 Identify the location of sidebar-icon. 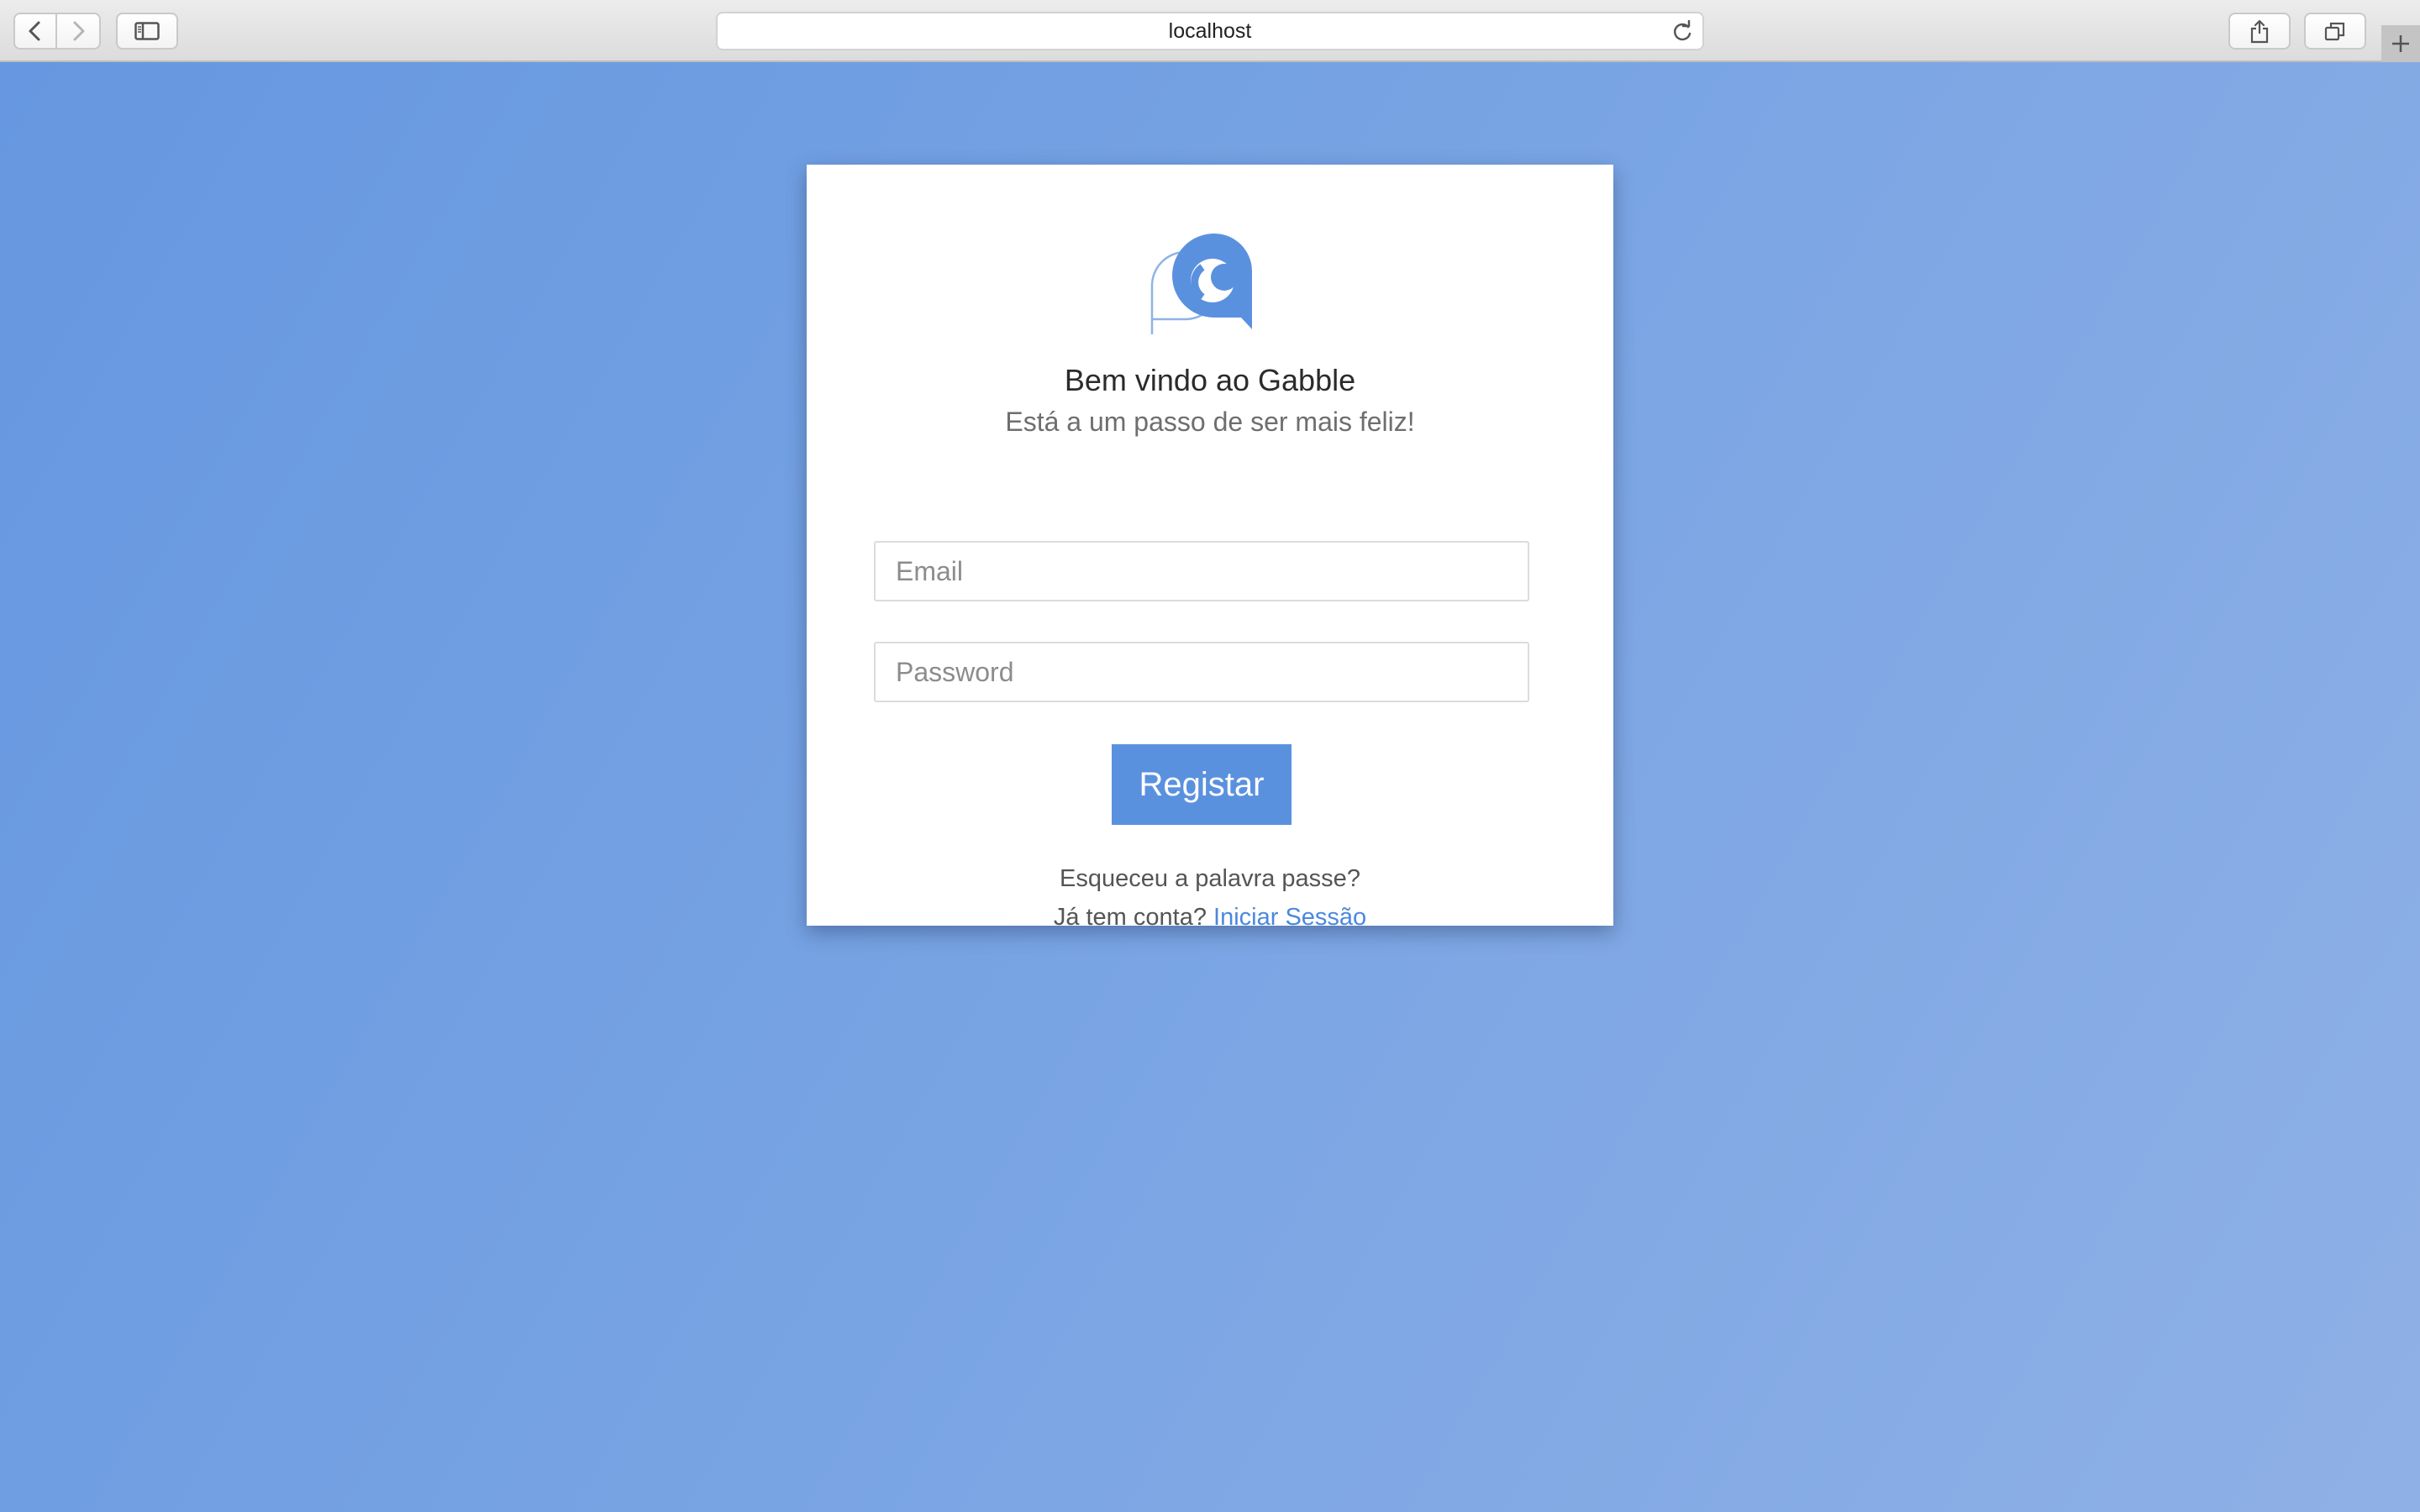
(147, 31).